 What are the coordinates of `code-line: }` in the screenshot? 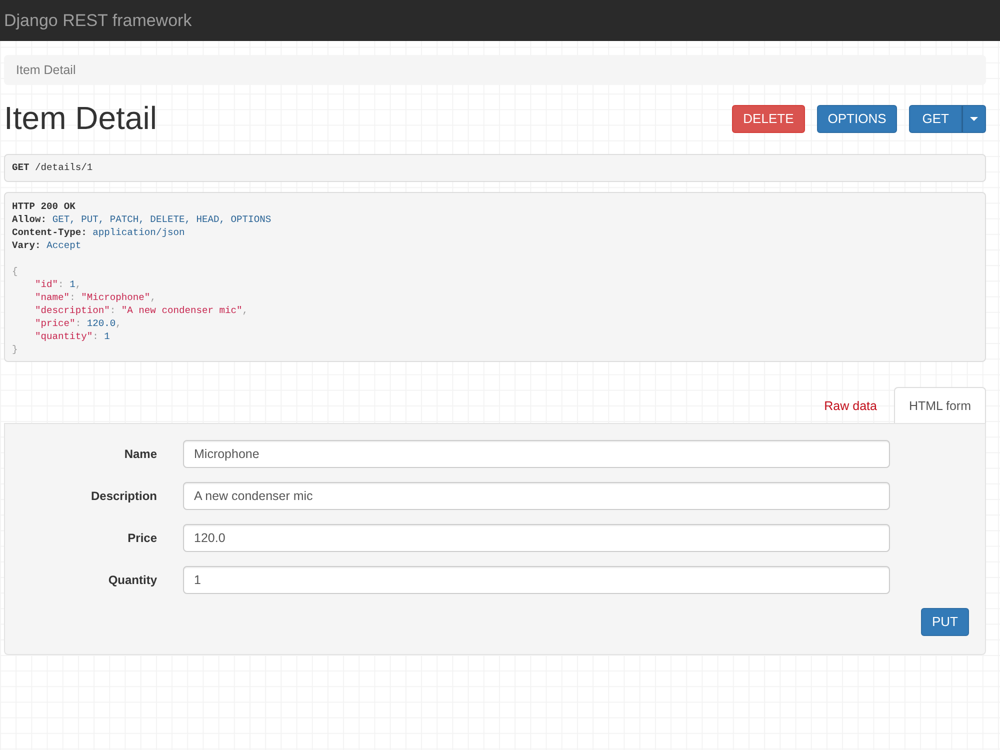 It's located at (15, 349).